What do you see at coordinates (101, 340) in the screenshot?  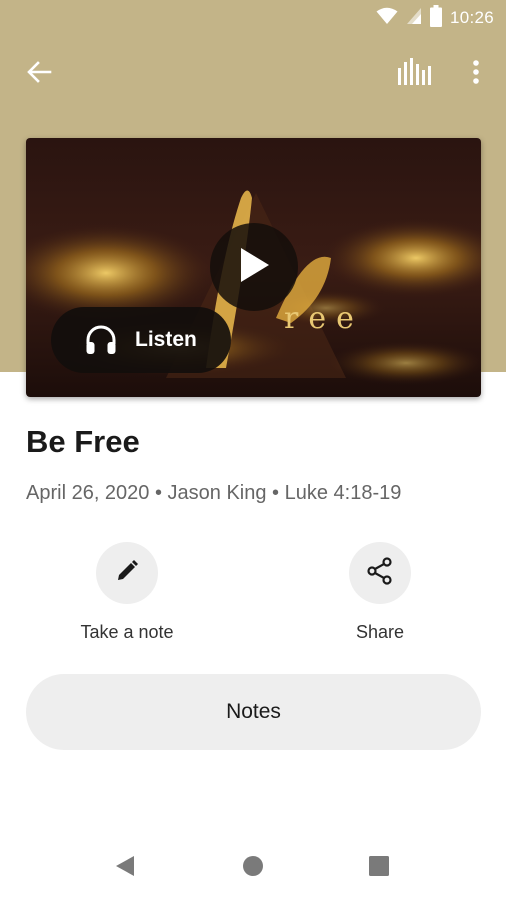 I see `headphones-icon` at bounding box center [101, 340].